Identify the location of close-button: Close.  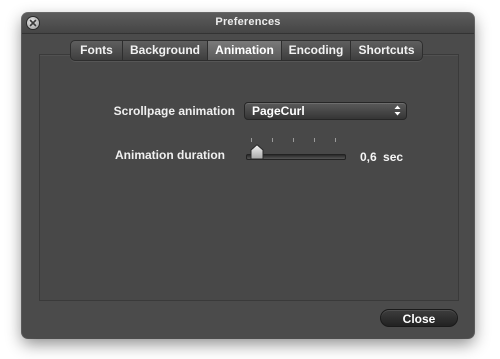
(419, 318).